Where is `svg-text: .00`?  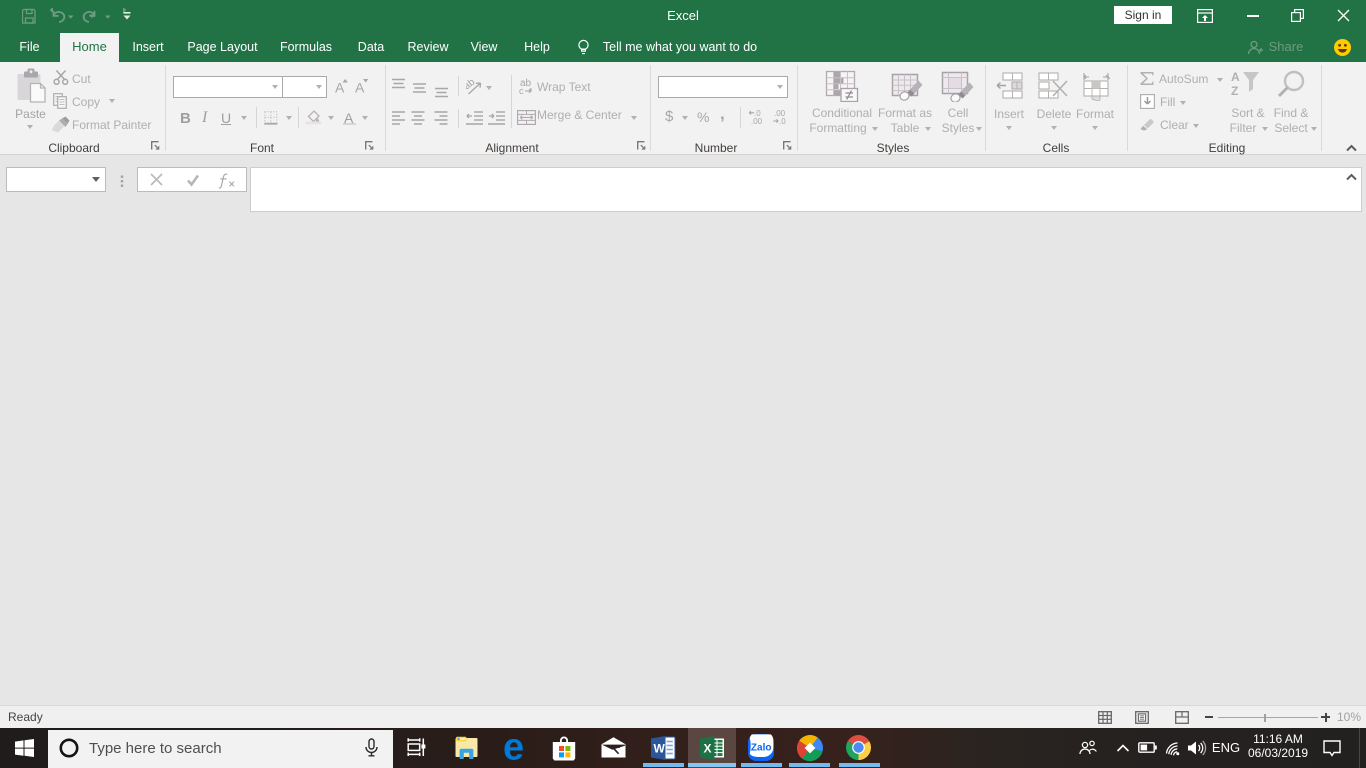 svg-text: .00 is located at coordinates (757, 121).